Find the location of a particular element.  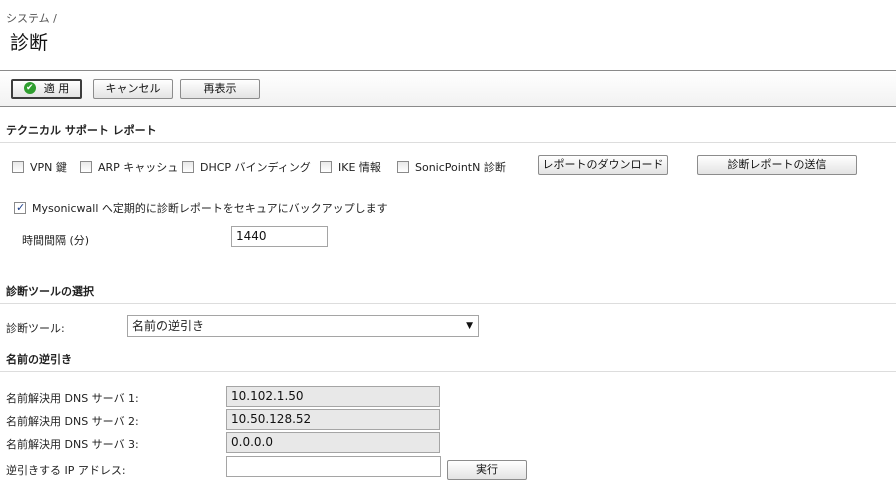

checkbox-label: VPN 鍵 is located at coordinates (48, 167).